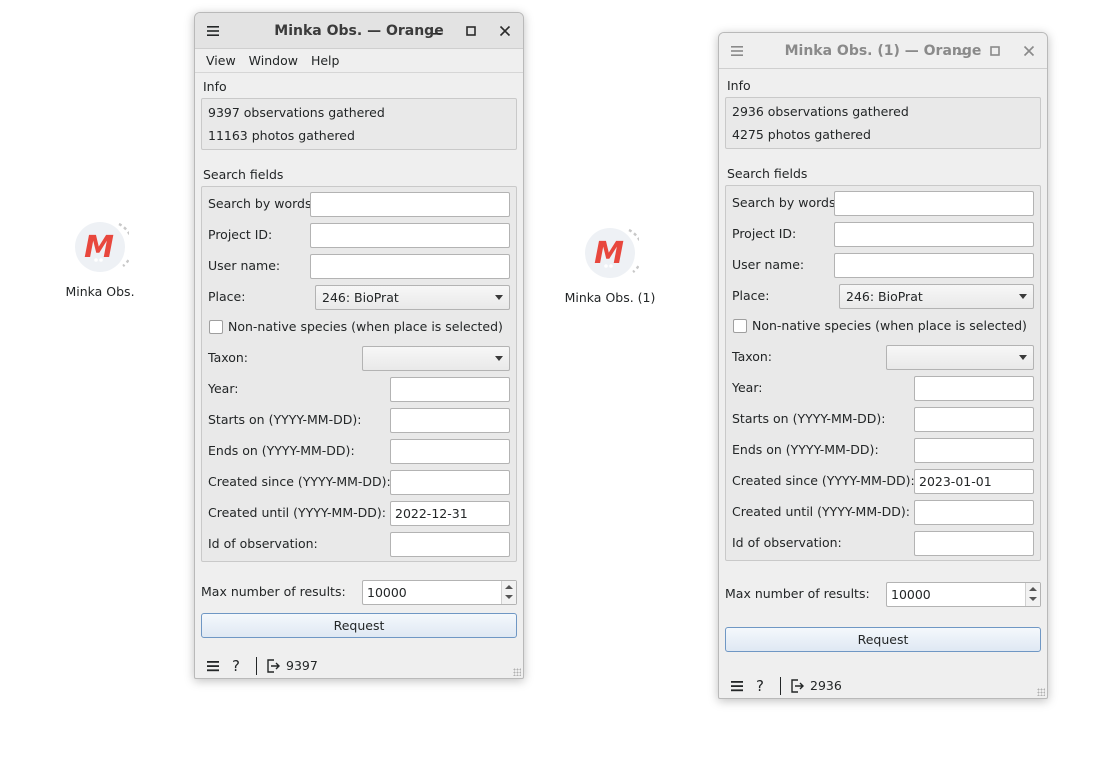  What do you see at coordinates (450, 513) in the screenshot?
I see `created-until-input: 2022-12-31` at bounding box center [450, 513].